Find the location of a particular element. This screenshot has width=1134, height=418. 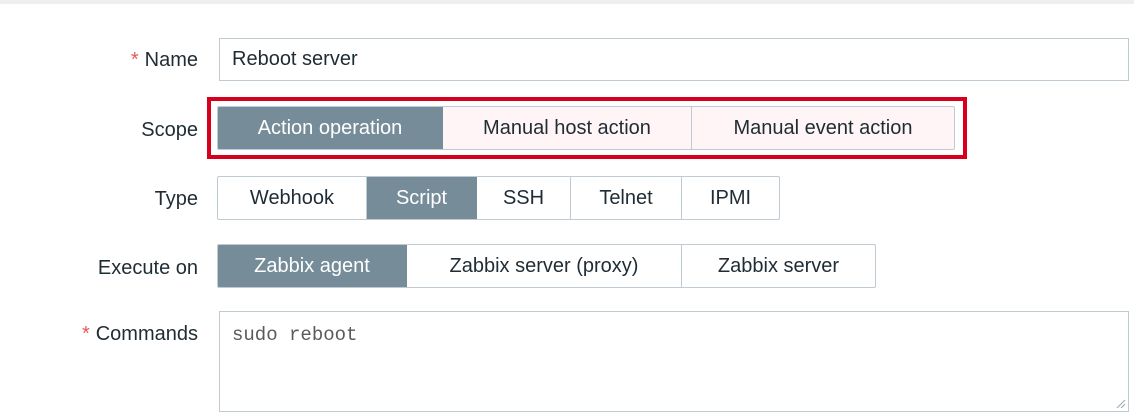

type-option-ssh: SSH is located at coordinates (524, 198).